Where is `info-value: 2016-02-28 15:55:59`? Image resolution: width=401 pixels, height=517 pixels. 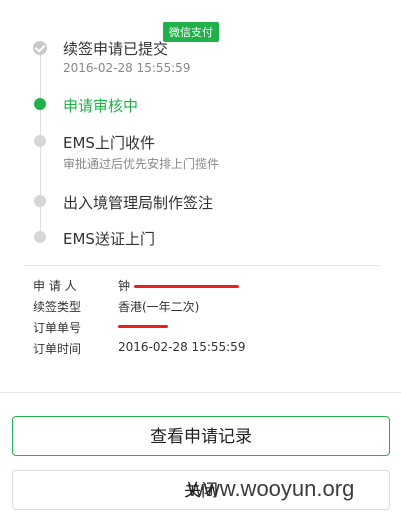 info-value: 2016-02-28 15:55:59 is located at coordinates (182, 347).